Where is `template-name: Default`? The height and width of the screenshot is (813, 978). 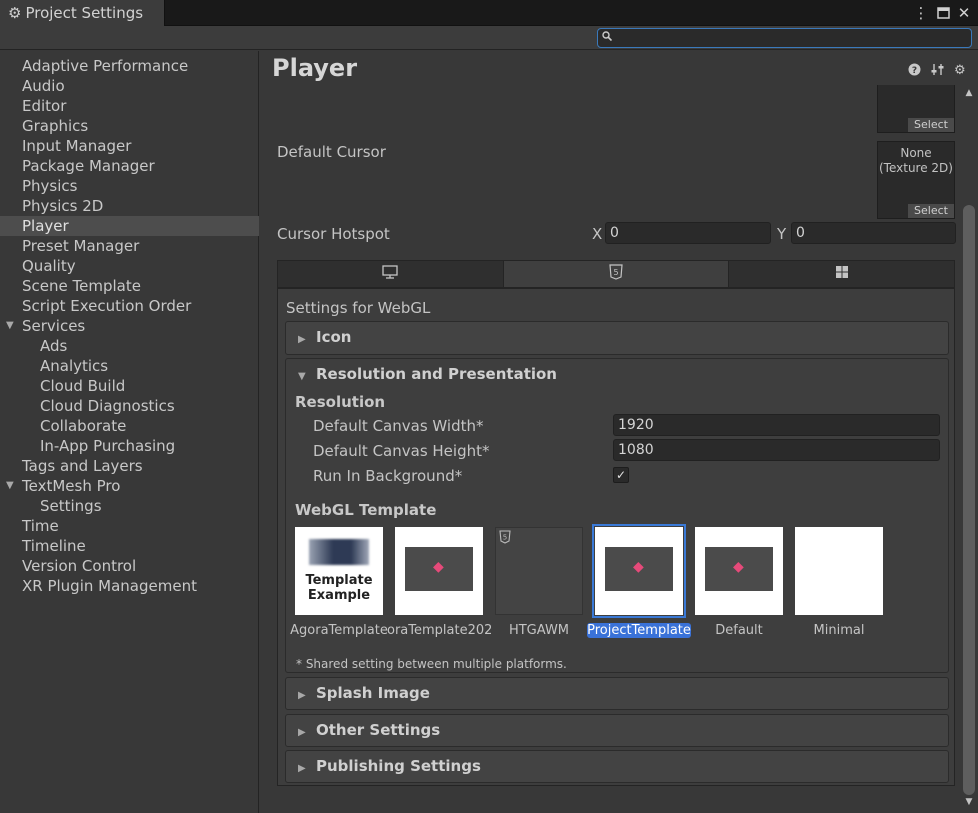
template-name: Default is located at coordinates (739, 630).